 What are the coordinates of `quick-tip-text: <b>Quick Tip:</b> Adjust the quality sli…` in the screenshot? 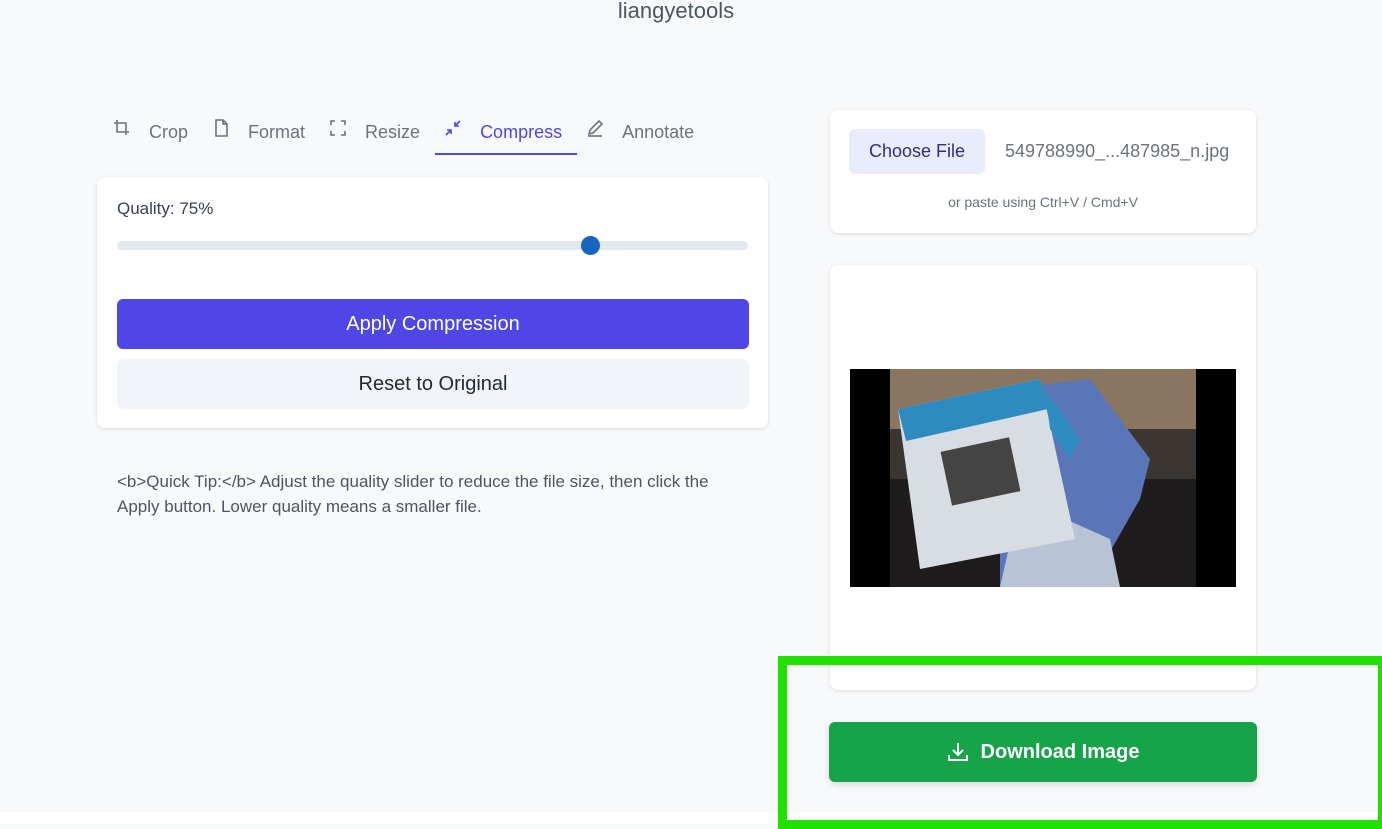 It's located at (413, 494).